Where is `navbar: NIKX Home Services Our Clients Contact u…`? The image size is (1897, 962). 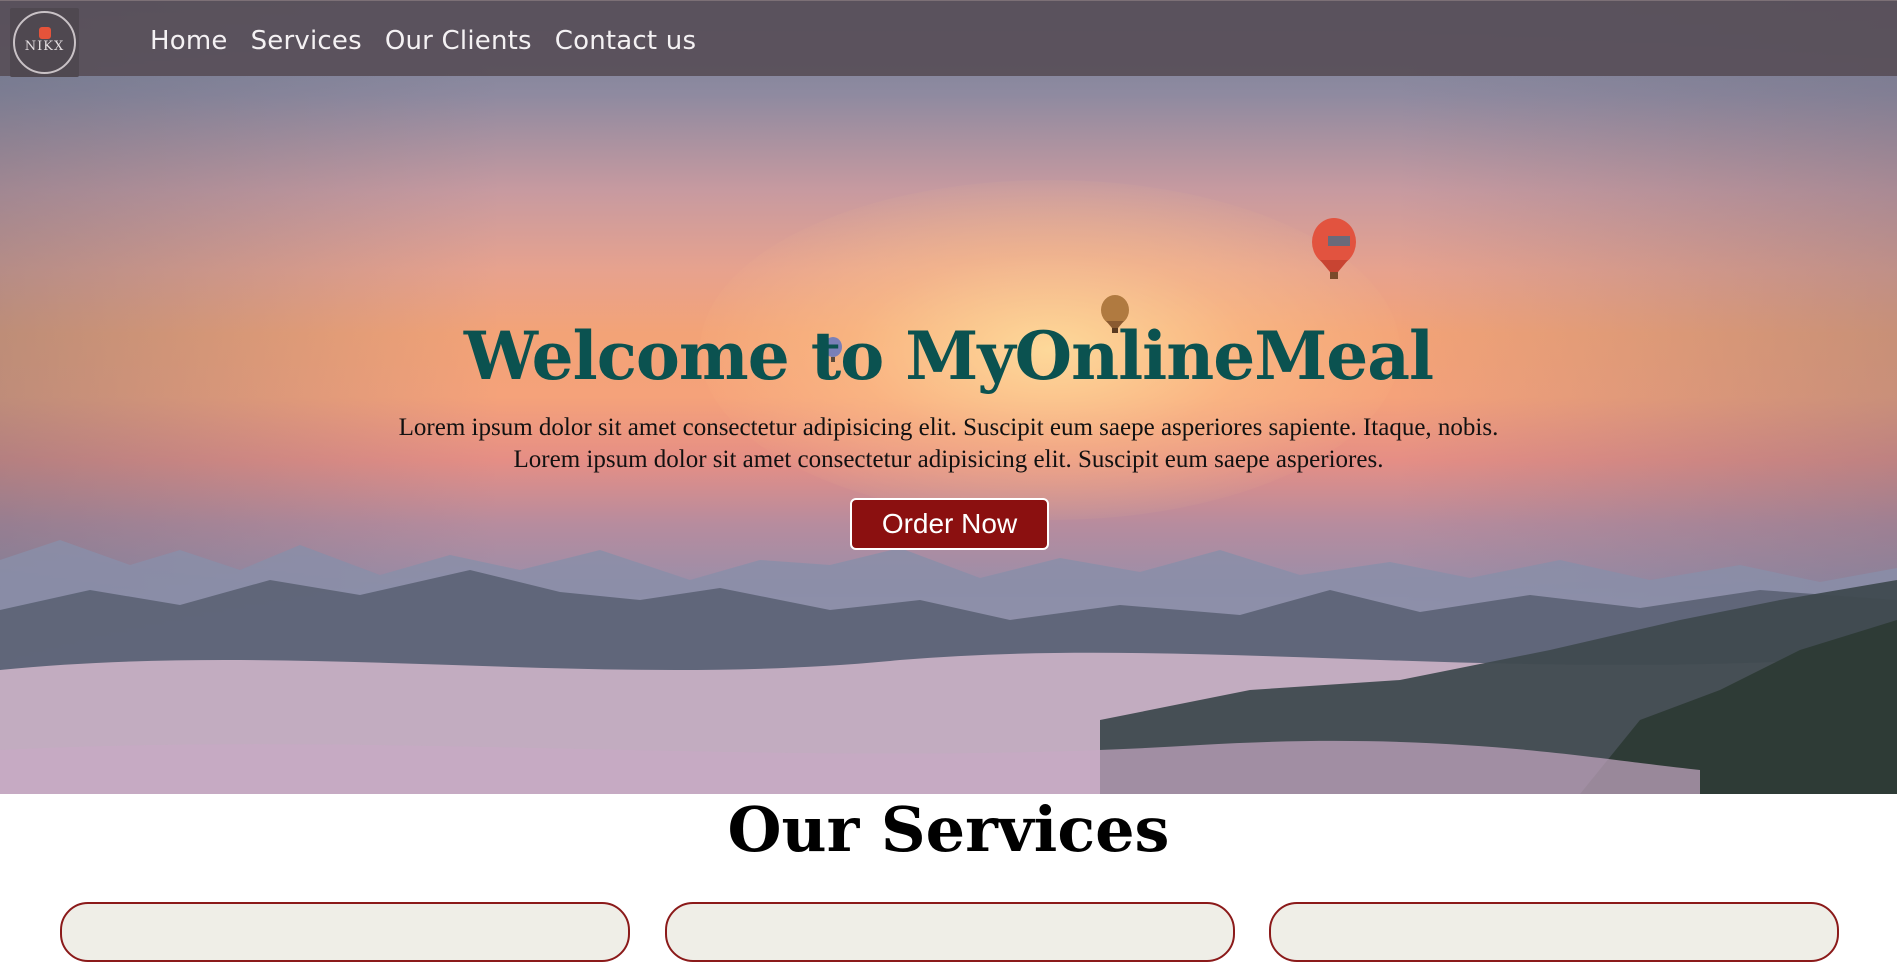
navbar: NIKX Home Services Our Clients Contact u… is located at coordinates (948, 38).